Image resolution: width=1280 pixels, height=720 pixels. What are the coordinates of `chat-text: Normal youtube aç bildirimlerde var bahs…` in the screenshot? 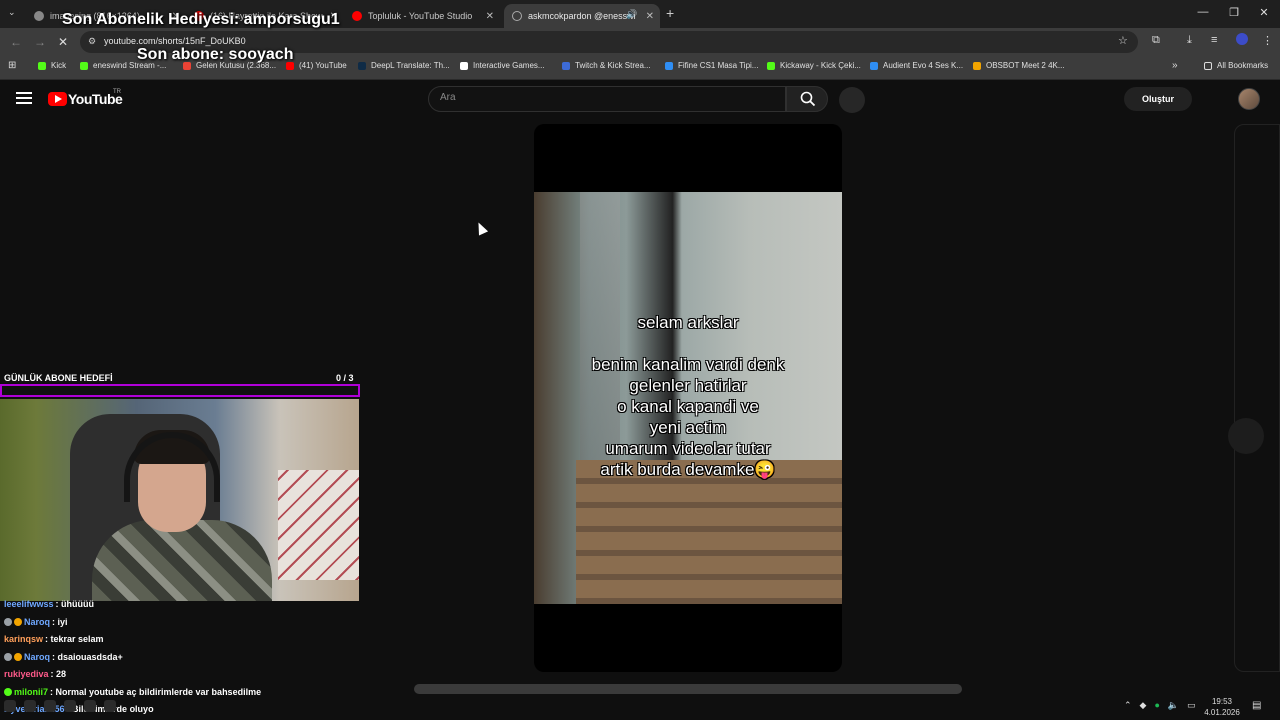 It's located at (158, 692).